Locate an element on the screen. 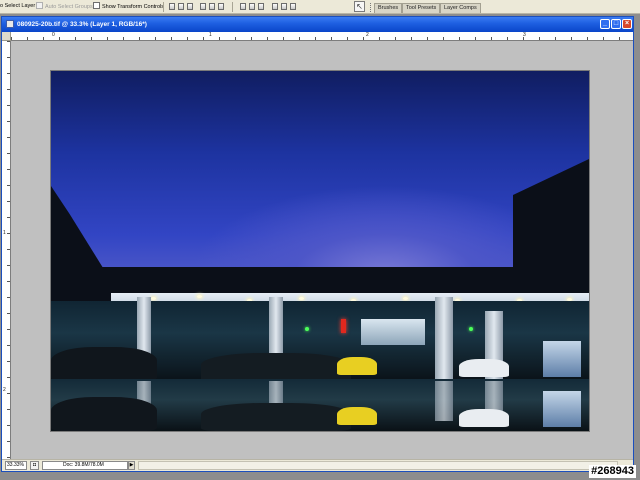 The width and height of the screenshot is (640, 480). document-icon is located at coordinates (10, 24).